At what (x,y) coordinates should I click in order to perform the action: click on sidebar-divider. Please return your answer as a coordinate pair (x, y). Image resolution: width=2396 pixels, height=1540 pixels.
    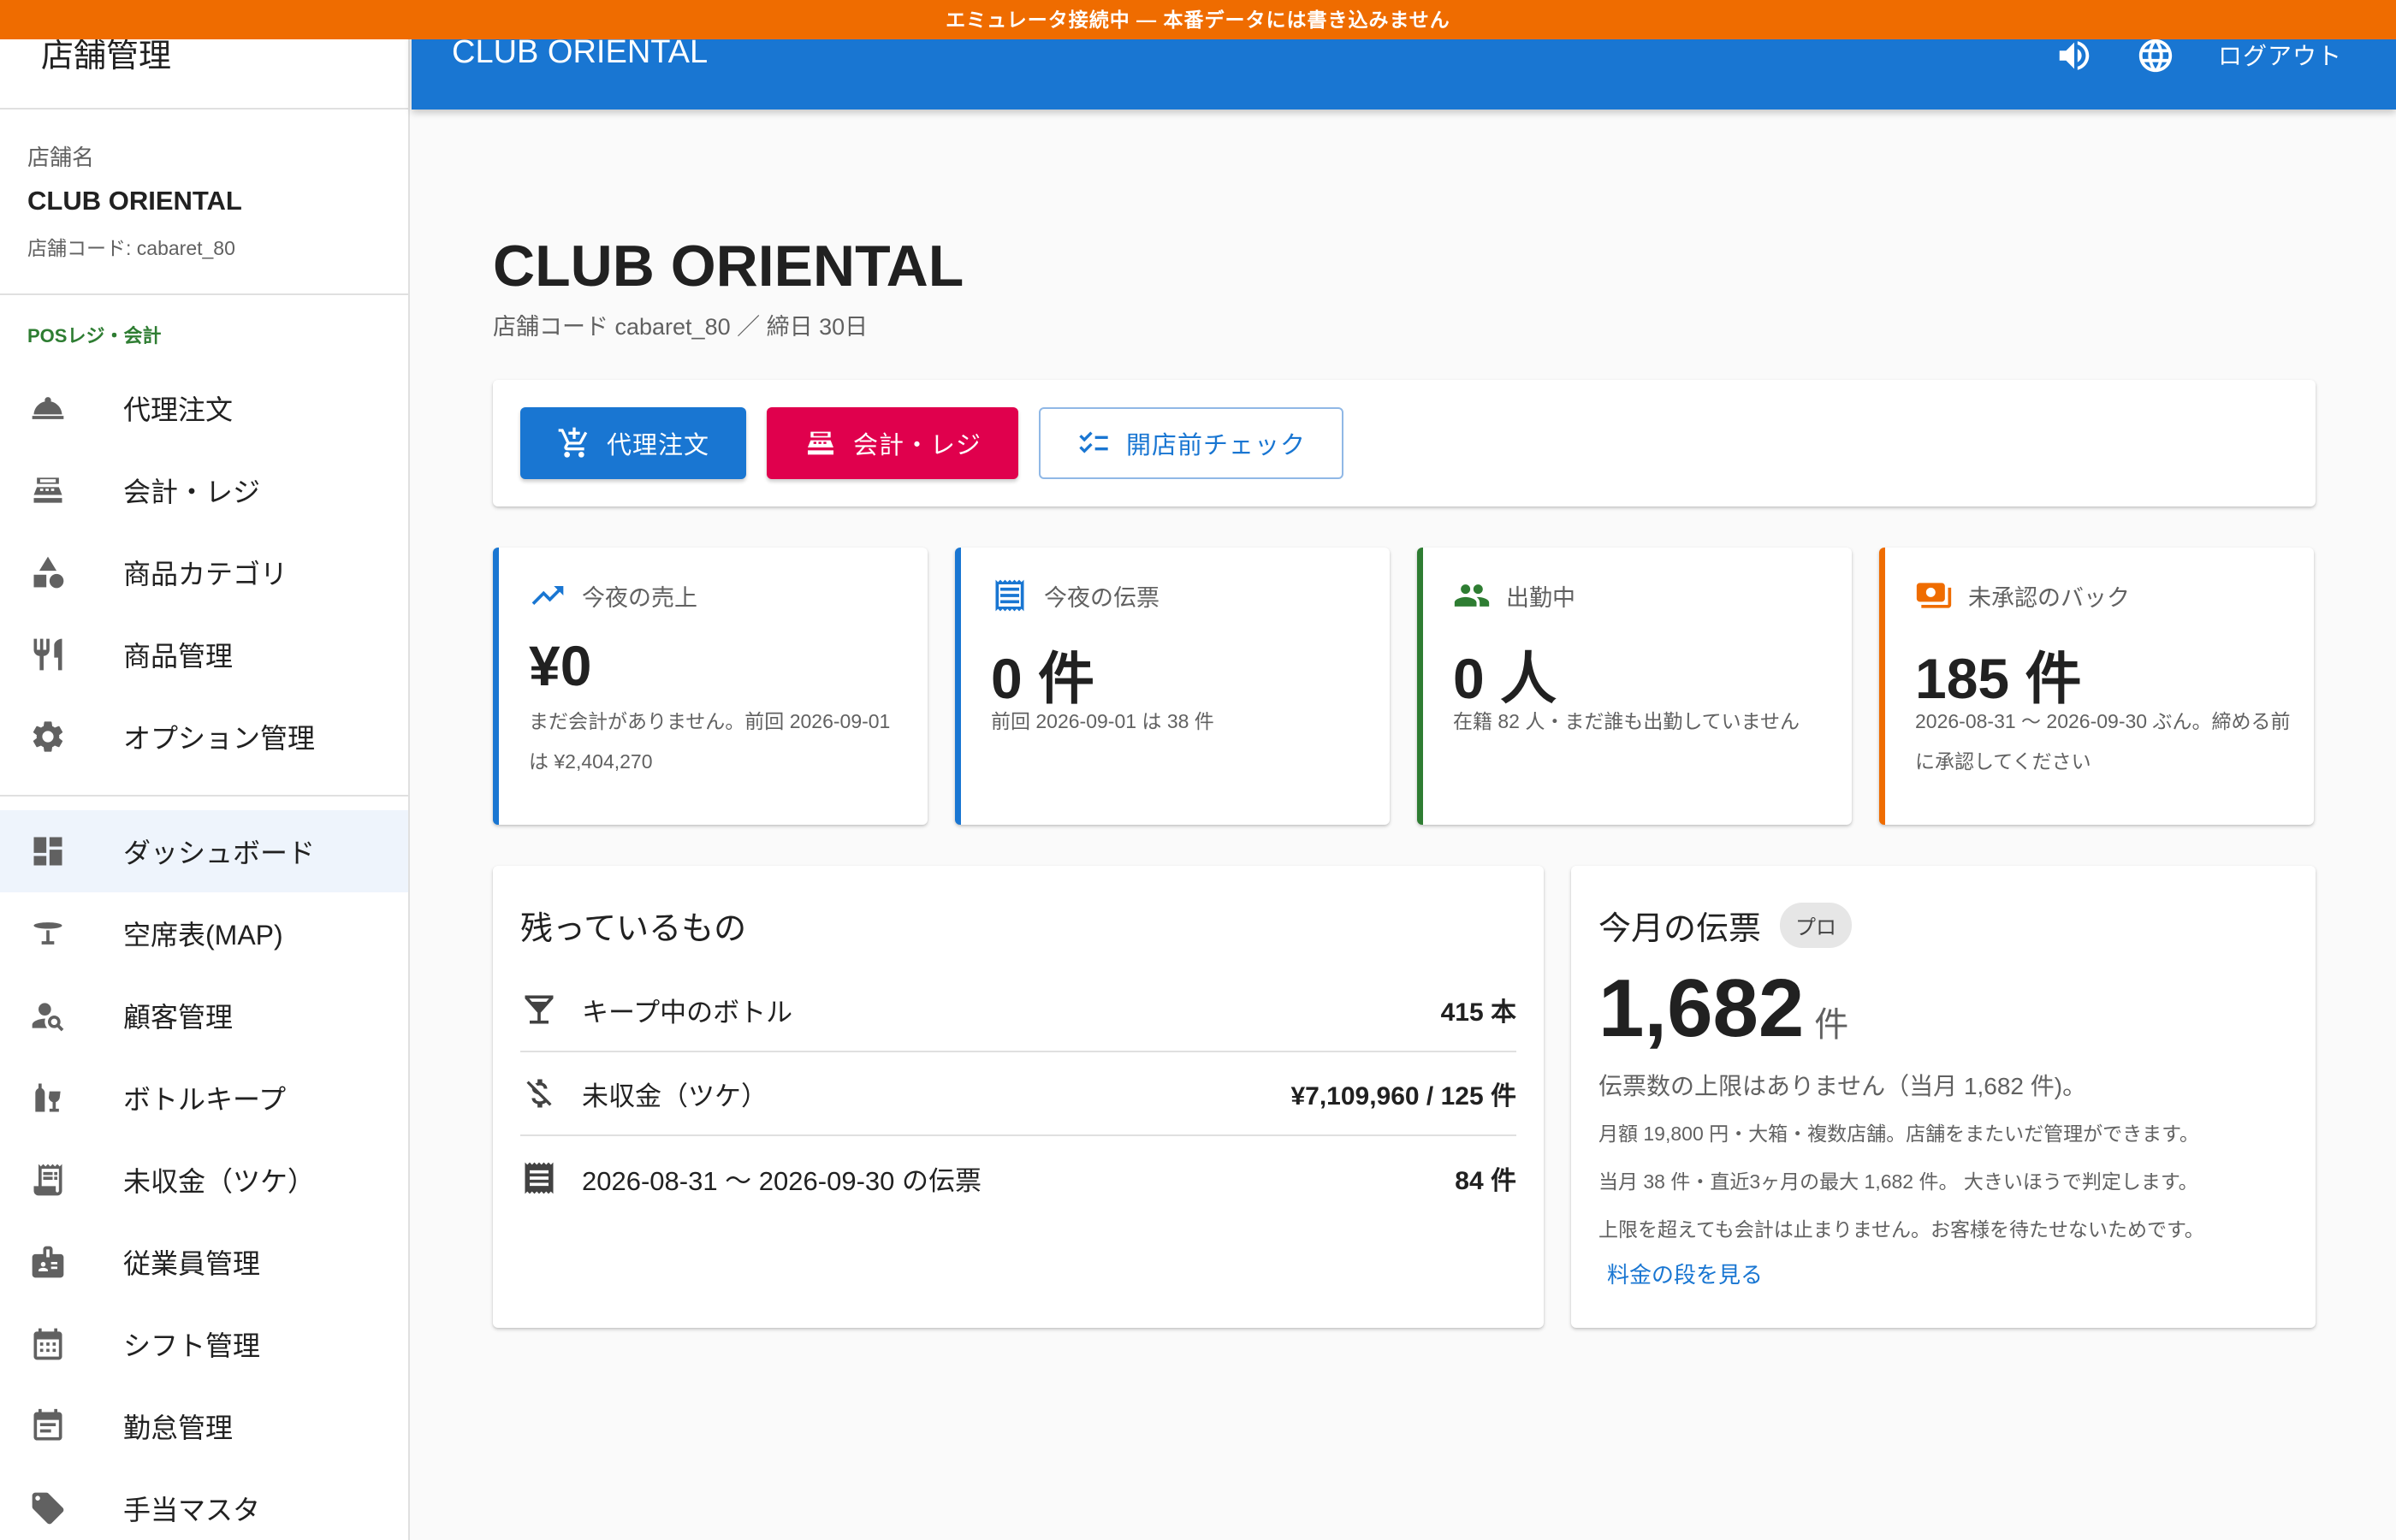
    Looking at the image, I should click on (204, 796).